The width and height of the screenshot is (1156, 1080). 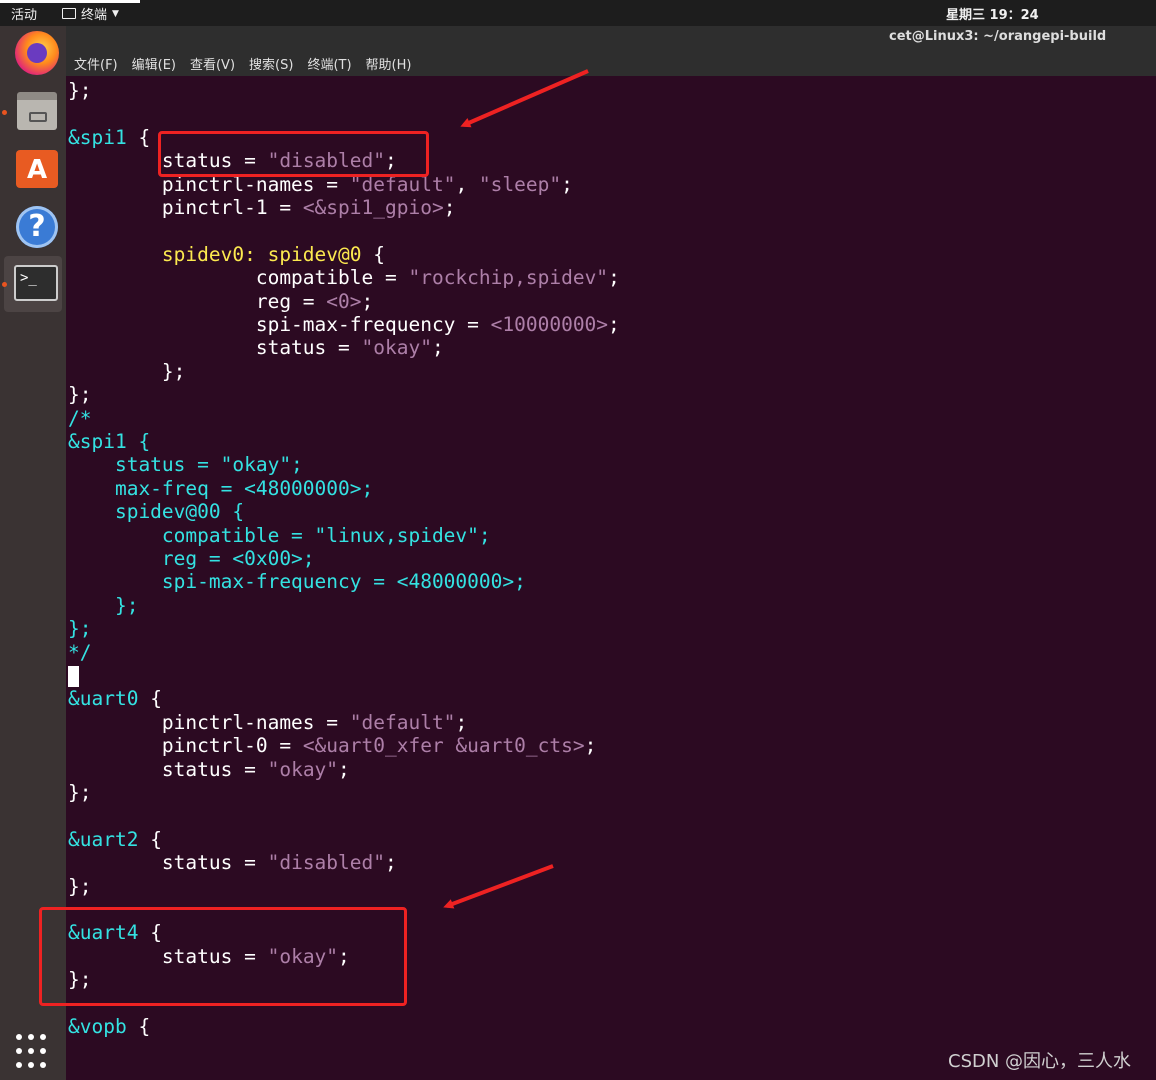 What do you see at coordinates (498, 886) in the screenshot?
I see `arrow-uart4` at bounding box center [498, 886].